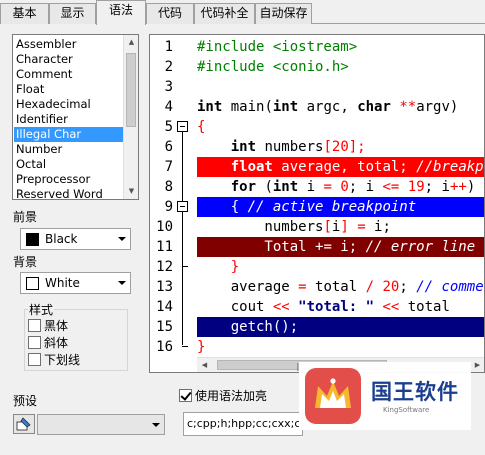 The image size is (485, 455). What do you see at coordinates (168, 67) in the screenshot?
I see `line-number: 2` at bounding box center [168, 67].